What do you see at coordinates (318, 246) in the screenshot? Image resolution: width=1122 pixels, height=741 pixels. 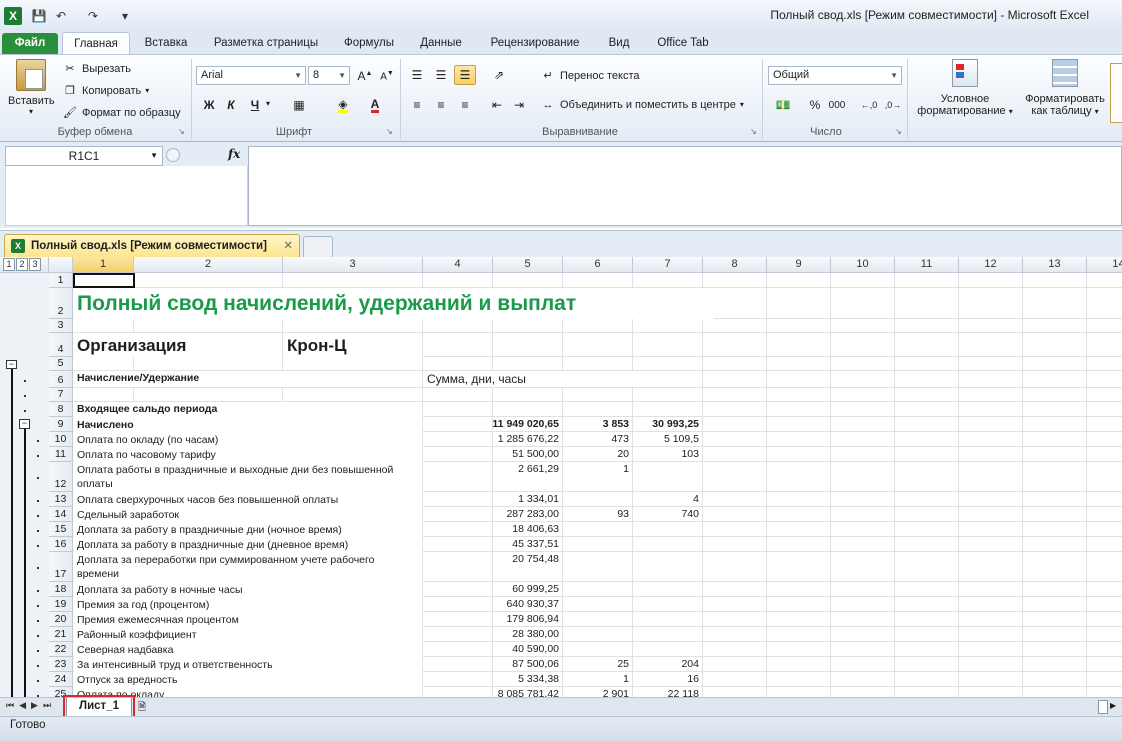 I see `new-tab-button` at bounding box center [318, 246].